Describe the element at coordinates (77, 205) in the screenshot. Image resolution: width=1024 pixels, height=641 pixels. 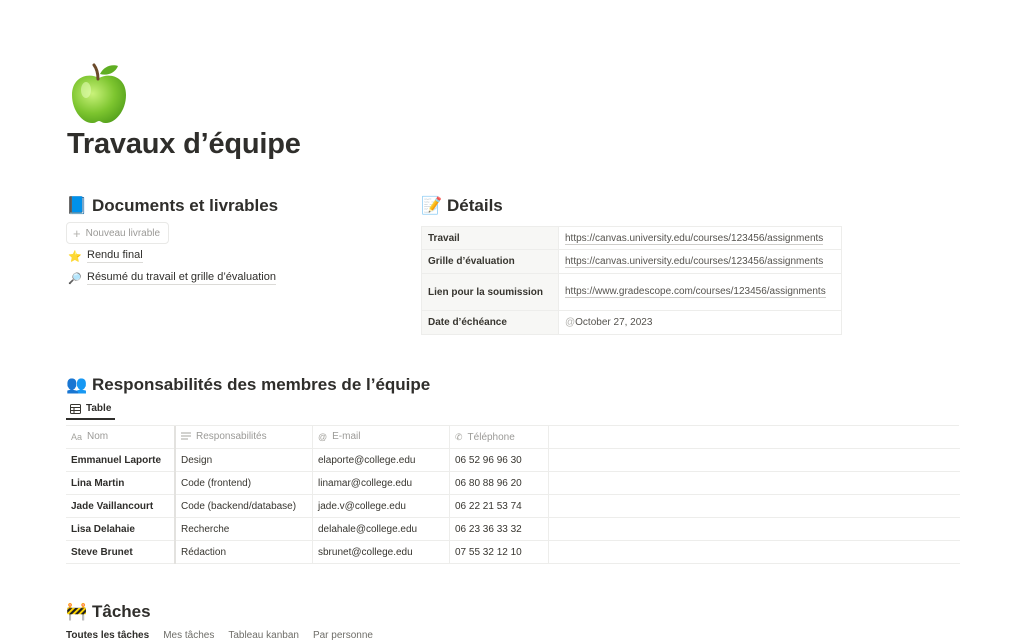
I see `blue-book-icon: 📘` at that location.